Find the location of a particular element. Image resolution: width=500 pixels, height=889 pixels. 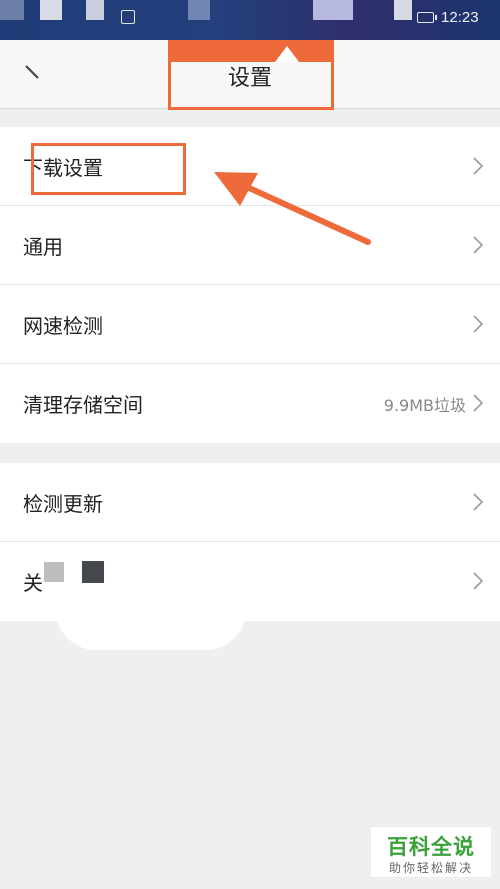

image-notification-icon is located at coordinates (128, 17).